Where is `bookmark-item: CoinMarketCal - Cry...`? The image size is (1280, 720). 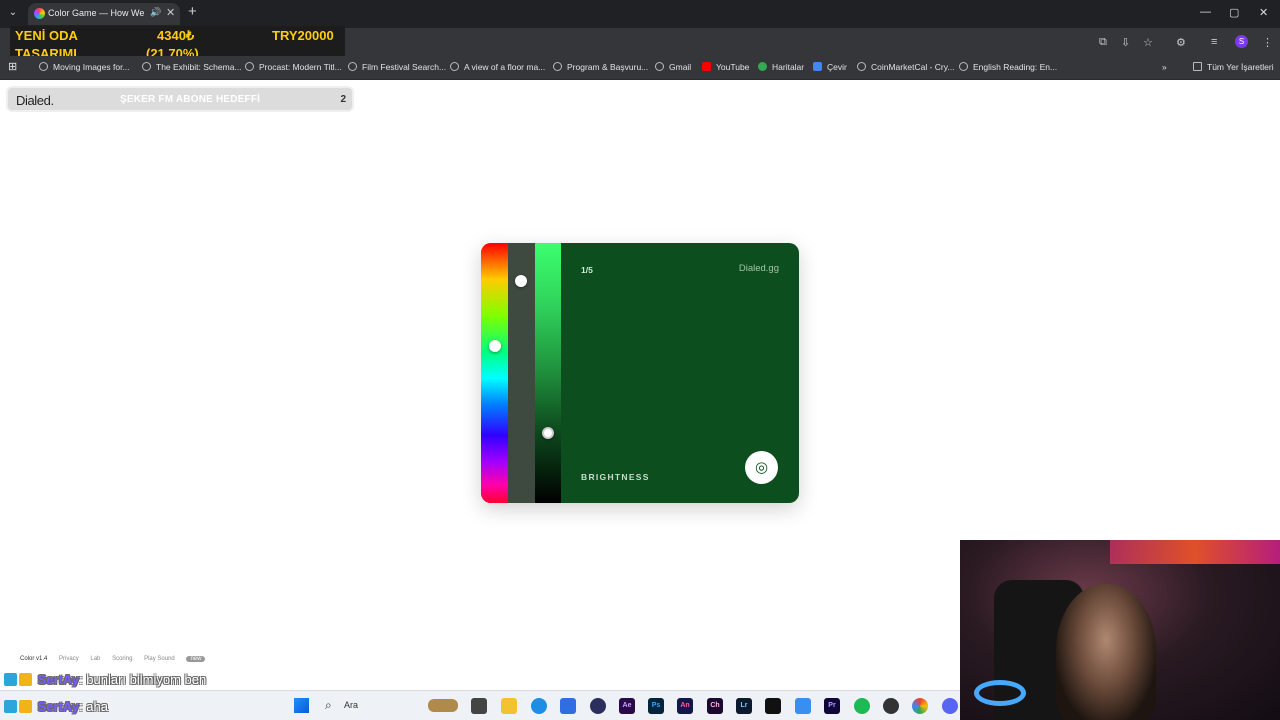 bookmark-item: CoinMarketCal - Cry... is located at coordinates (905, 67).